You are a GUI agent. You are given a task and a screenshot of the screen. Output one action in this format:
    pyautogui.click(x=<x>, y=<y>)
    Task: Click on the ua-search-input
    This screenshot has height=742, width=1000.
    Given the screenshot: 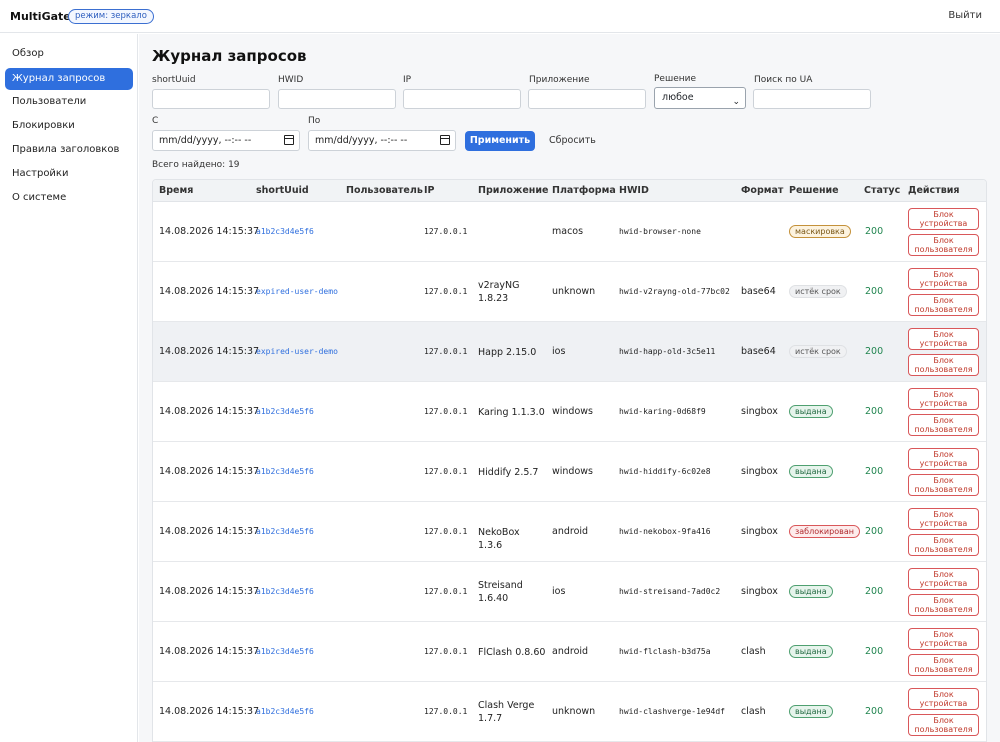 What is the action you would take?
    pyautogui.click(x=812, y=99)
    